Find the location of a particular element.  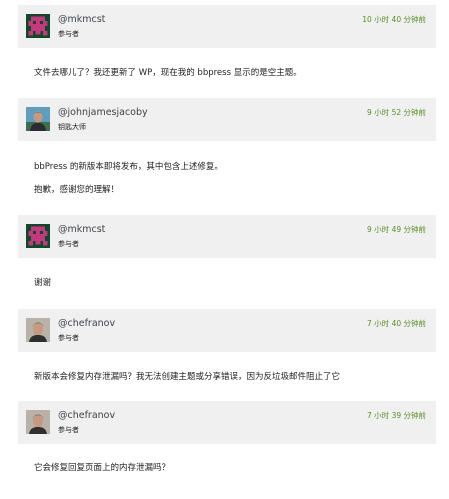

reply-content: 谢谢 is located at coordinates (229, 283).